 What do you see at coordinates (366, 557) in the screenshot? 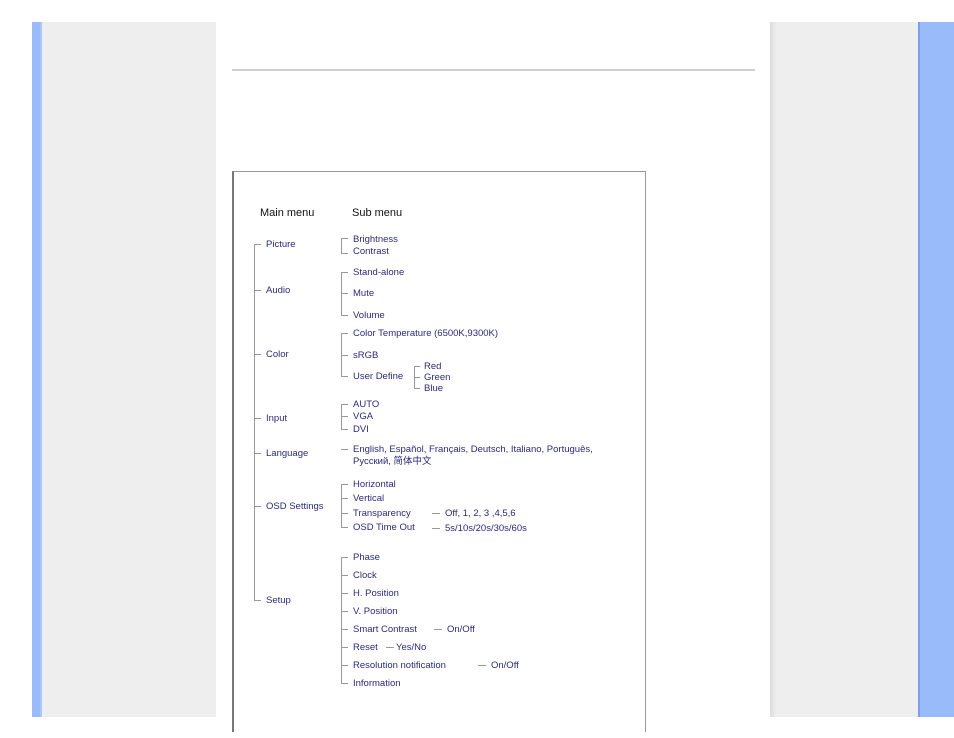
I see `sub-phase: Phase` at bounding box center [366, 557].